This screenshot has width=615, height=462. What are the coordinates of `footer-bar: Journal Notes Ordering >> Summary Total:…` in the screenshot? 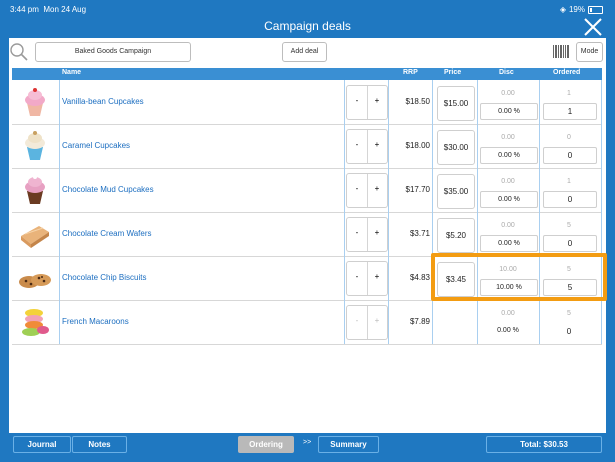 It's located at (307, 444).